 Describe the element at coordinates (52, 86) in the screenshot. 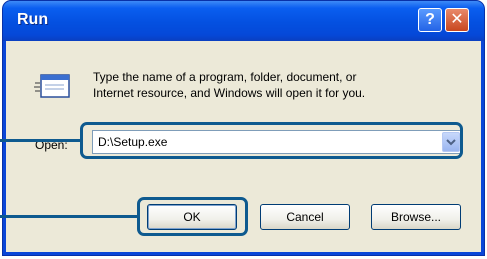

I see `run-program-icon` at that location.